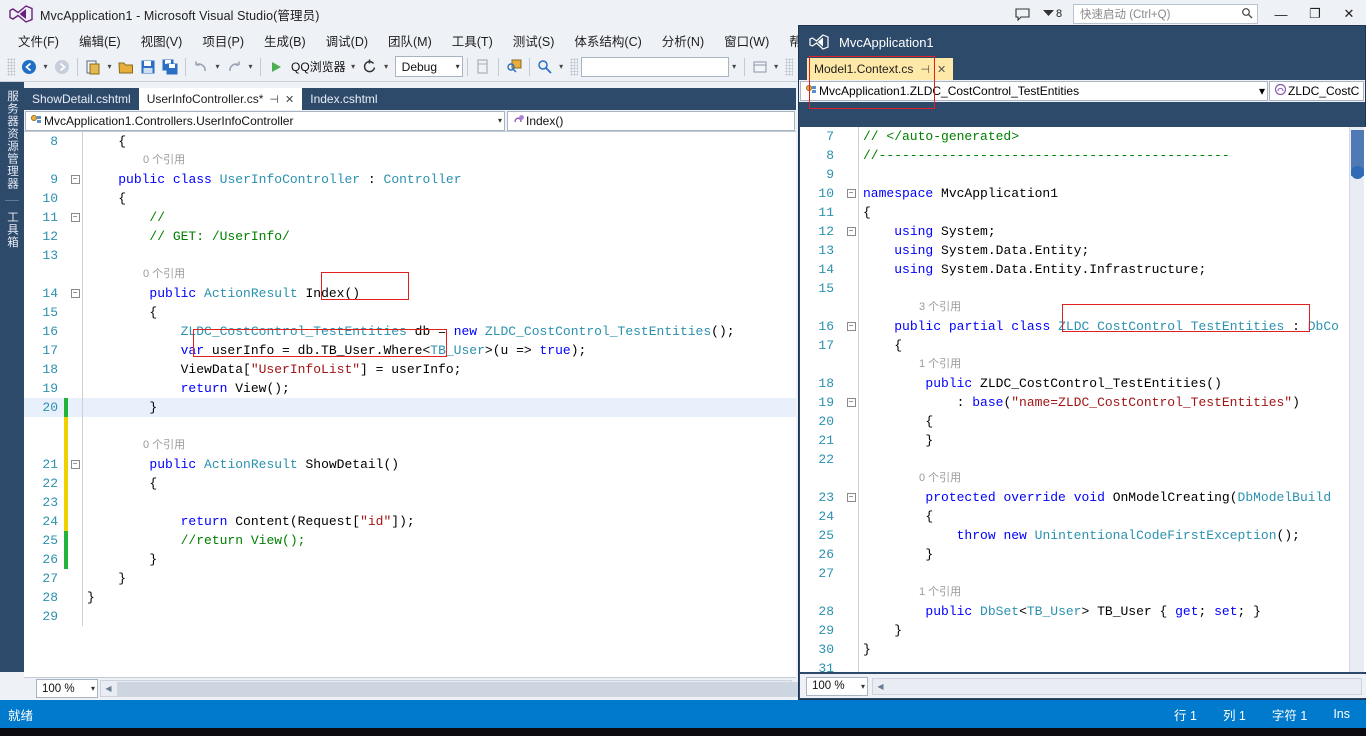 This screenshot has width=1366, height=736. What do you see at coordinates (410, 198) in the screenshot?
I see `code-line: 10 {` at bounding box center [410, 198].